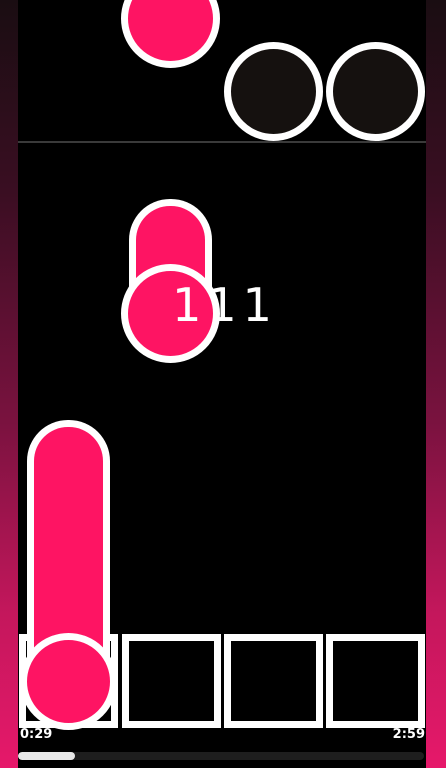 The height and width of the screenshot is (768, 446). Describe the element at coordinates (225, 305) in the screenshot. I see `combo-counter: 111` at that location.